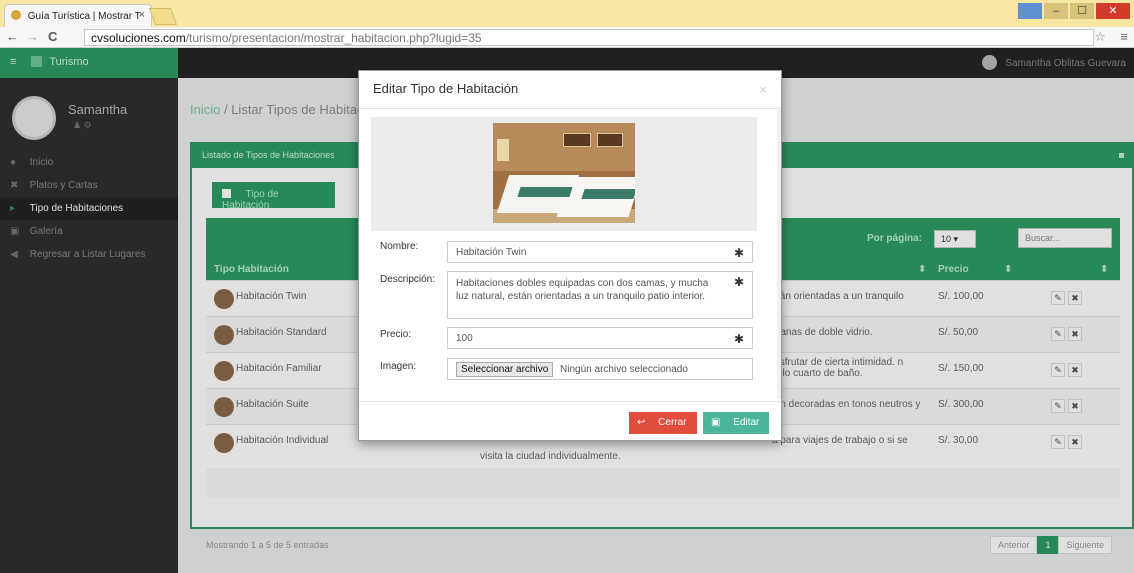 Image resolution: width=1134 pixels, height=573 pixels. I want to click on image-preview-box, so click(564, 174).